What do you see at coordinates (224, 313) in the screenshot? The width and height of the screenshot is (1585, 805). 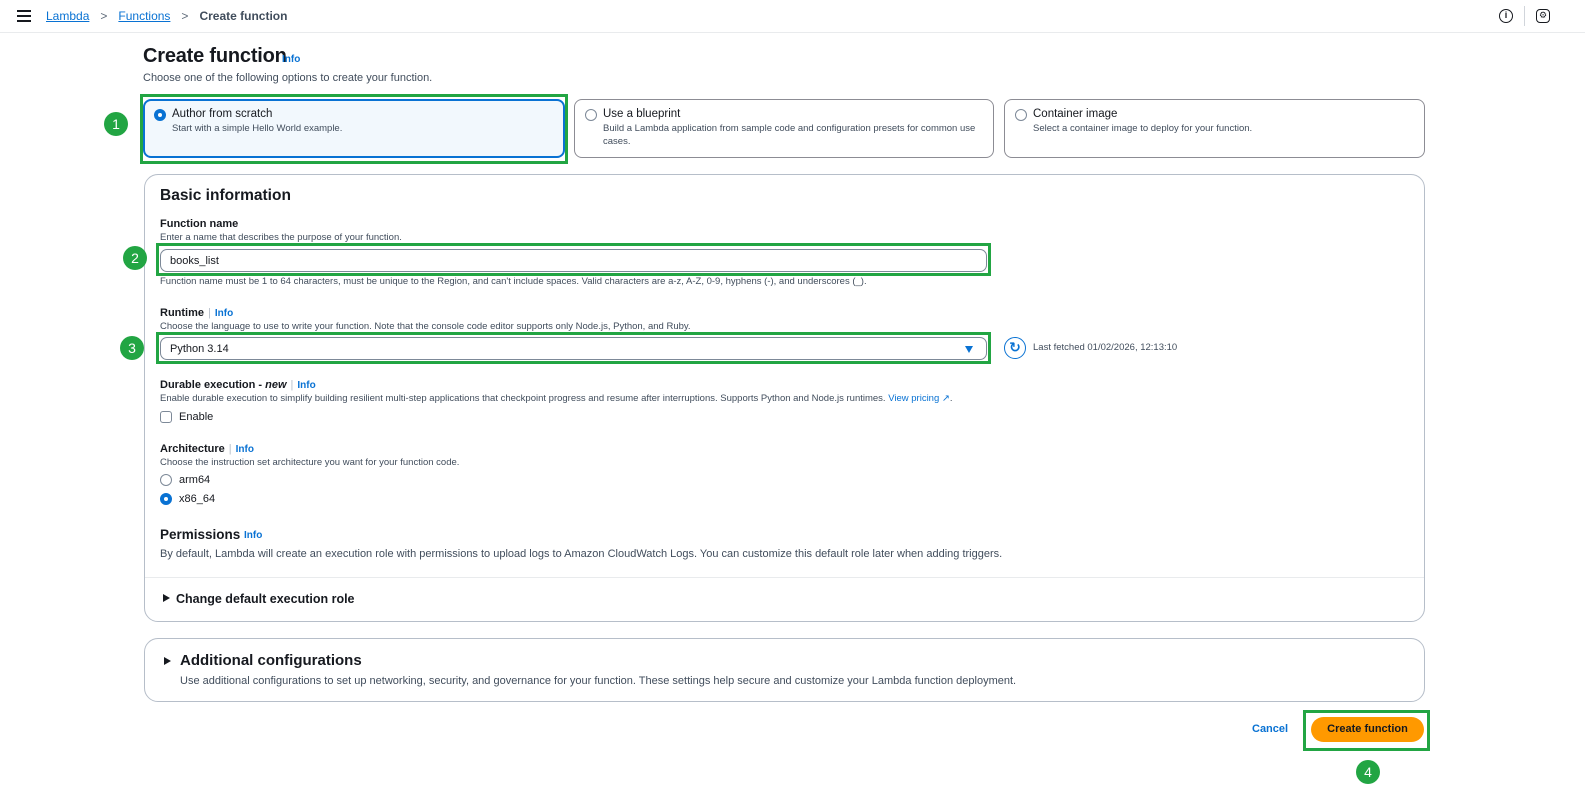 I see `runtime-info-link: Info` at bounding box center [224, 313].